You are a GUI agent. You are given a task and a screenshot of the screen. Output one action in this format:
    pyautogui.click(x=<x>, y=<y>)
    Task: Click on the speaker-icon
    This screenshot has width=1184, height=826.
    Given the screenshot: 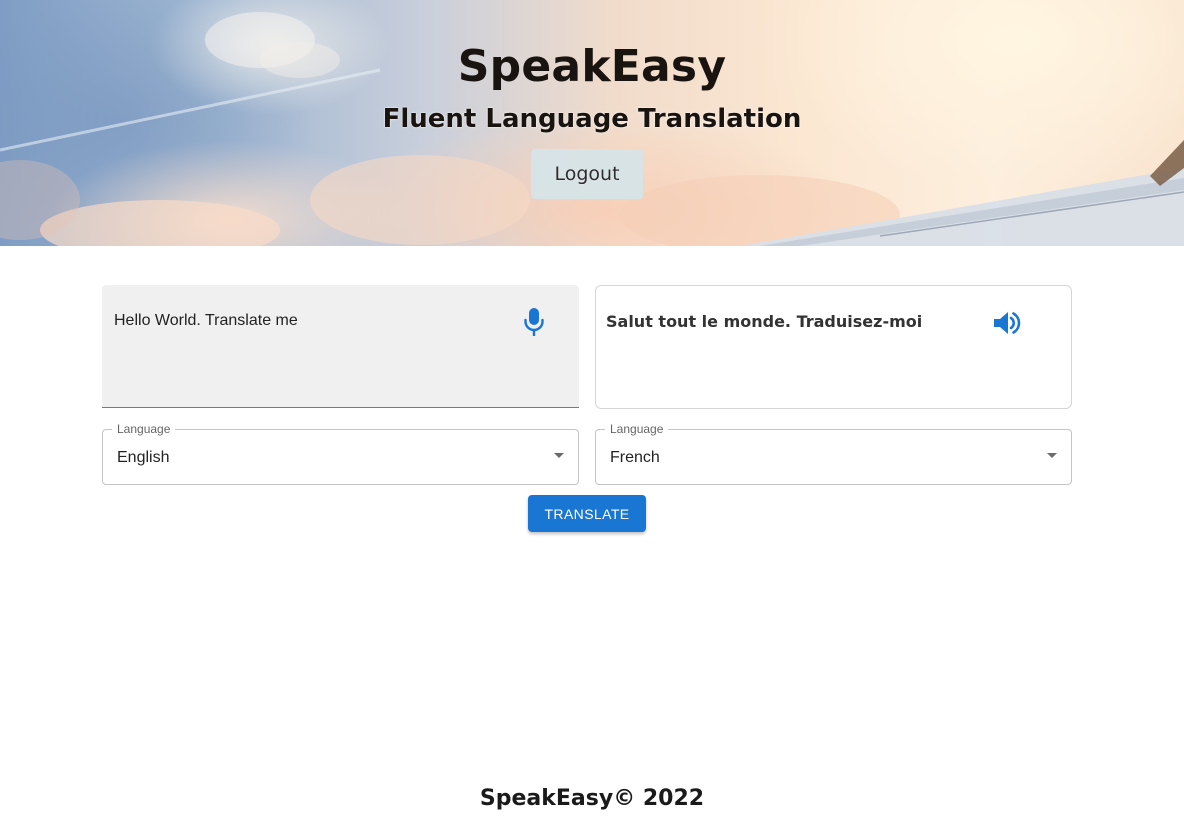 What is the action you would take?
    pyautogui.click(x=1006, y=323)
    